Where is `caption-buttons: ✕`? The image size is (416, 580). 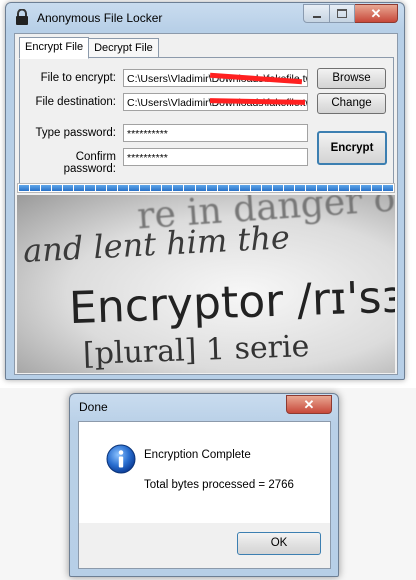 caption-buttons: ✕ is located at coordinates (350, 13).